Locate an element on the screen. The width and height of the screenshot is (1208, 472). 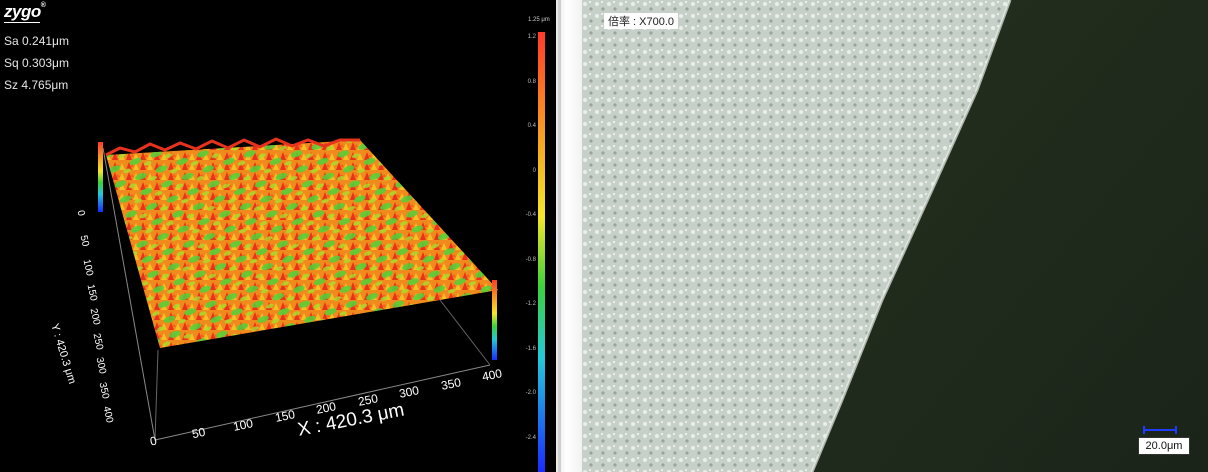
colorbar-tick: -0.4 is located at coordinates (530, 215).